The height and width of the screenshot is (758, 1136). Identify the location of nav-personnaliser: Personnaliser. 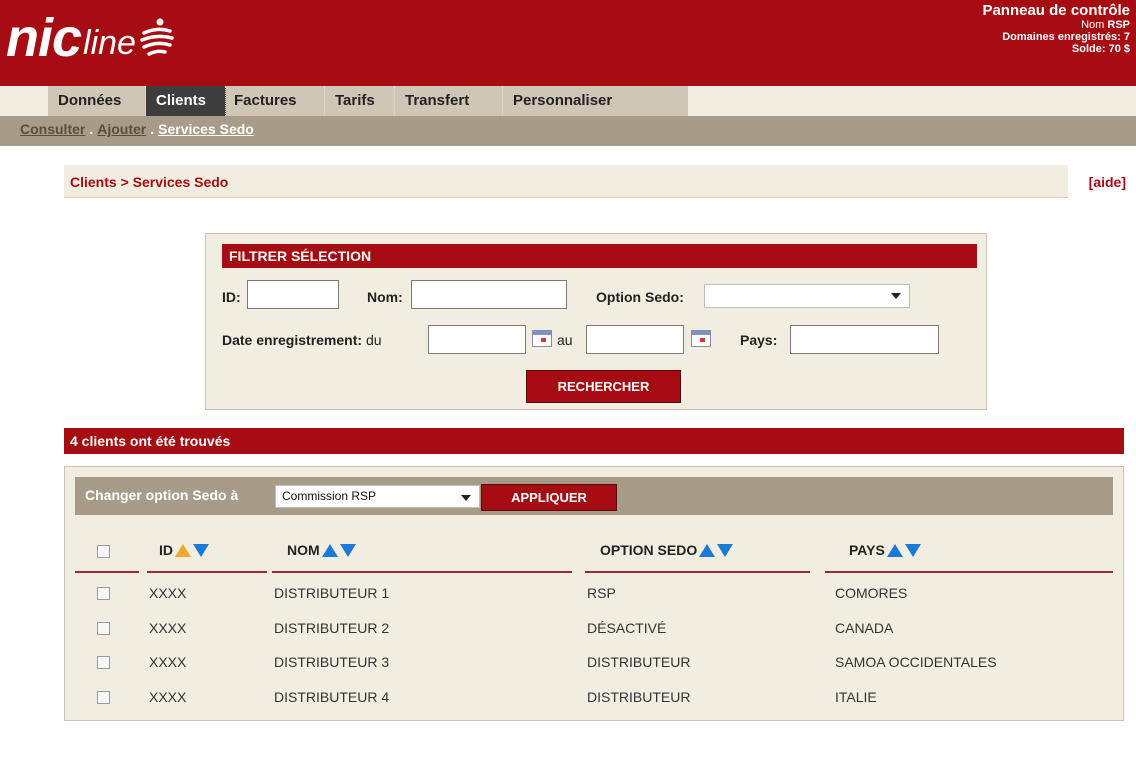
(583, 101).